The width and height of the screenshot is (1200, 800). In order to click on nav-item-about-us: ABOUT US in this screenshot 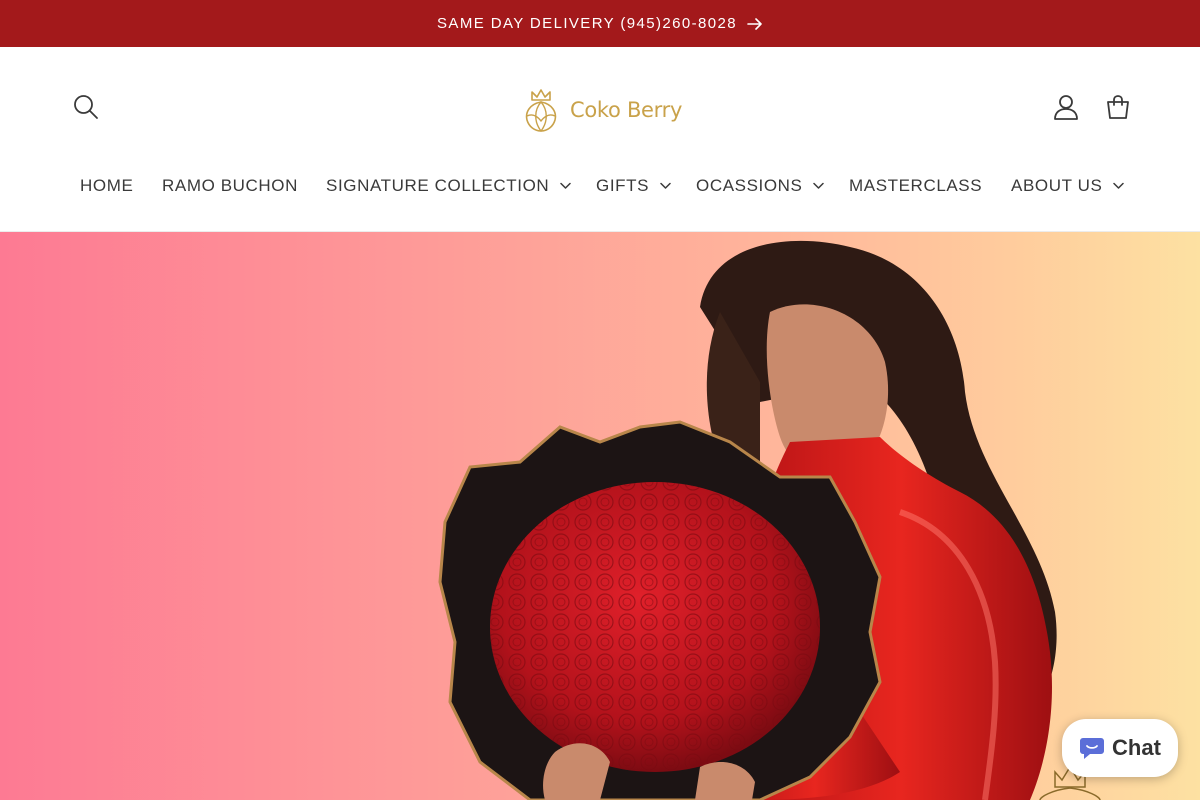, I will do `click(1056, 186)`.